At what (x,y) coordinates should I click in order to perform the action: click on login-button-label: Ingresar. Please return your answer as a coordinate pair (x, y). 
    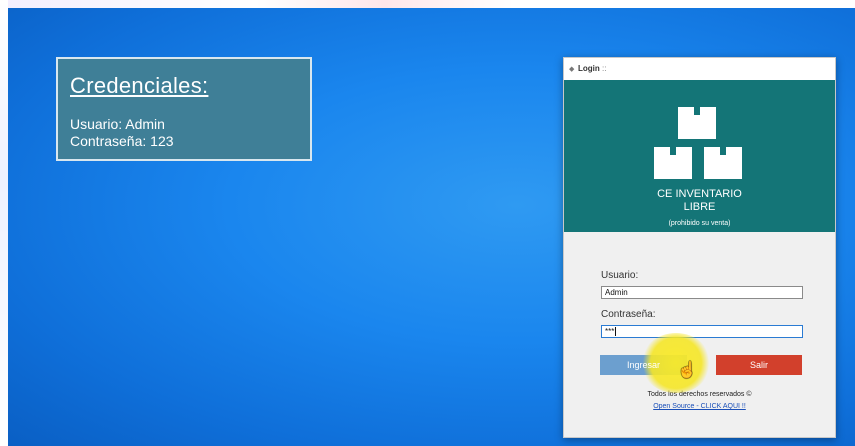
    Looking at the image, I should click on (643, 365).